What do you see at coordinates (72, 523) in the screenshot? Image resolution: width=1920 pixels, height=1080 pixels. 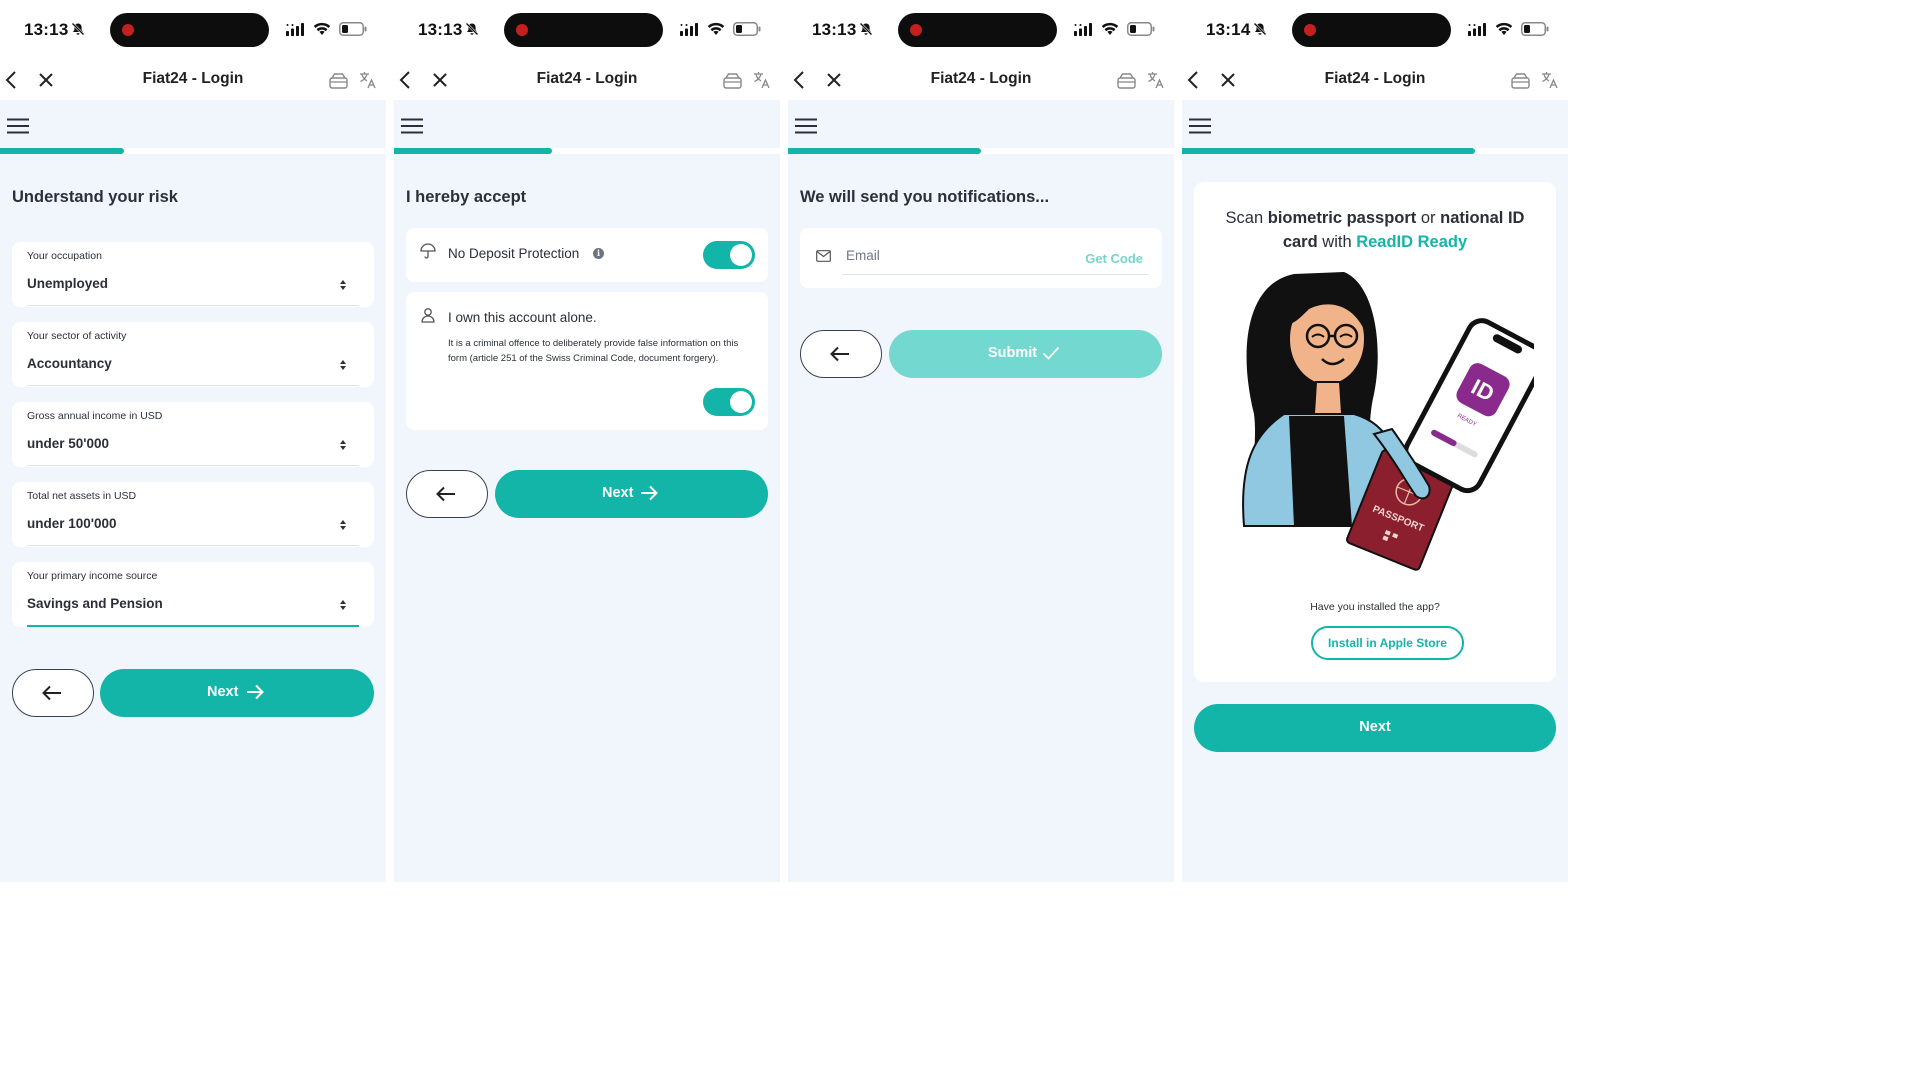 I see `net-assets-value: under 100'000` at bounding box center [72, 523].